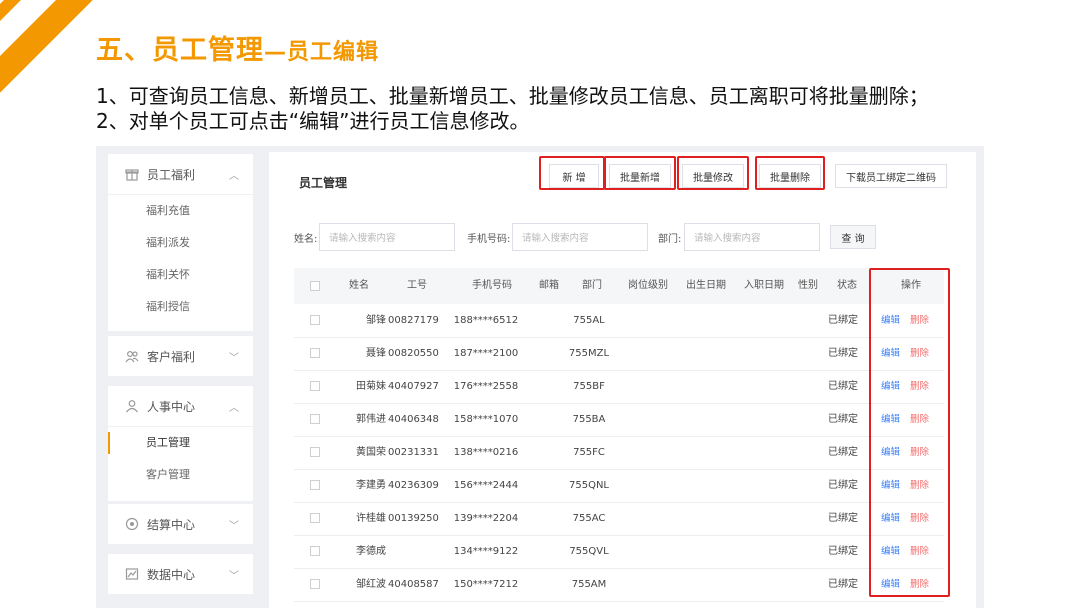 The height and width of the screenshot is (608, 1080). Describe the element at coordinates (486, 551) in the screenshot. I see `cell-phone: 134****9122` at that location.